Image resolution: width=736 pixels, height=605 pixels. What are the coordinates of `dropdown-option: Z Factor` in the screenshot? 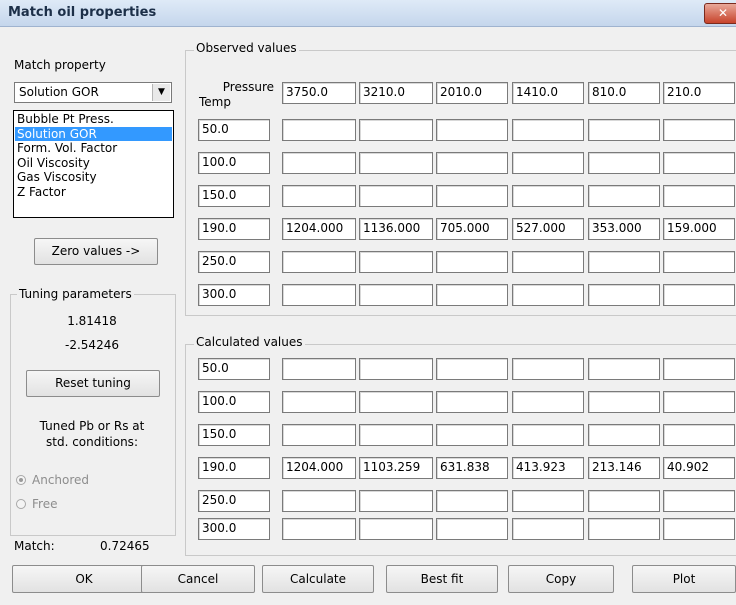 It's located at (93, 192).